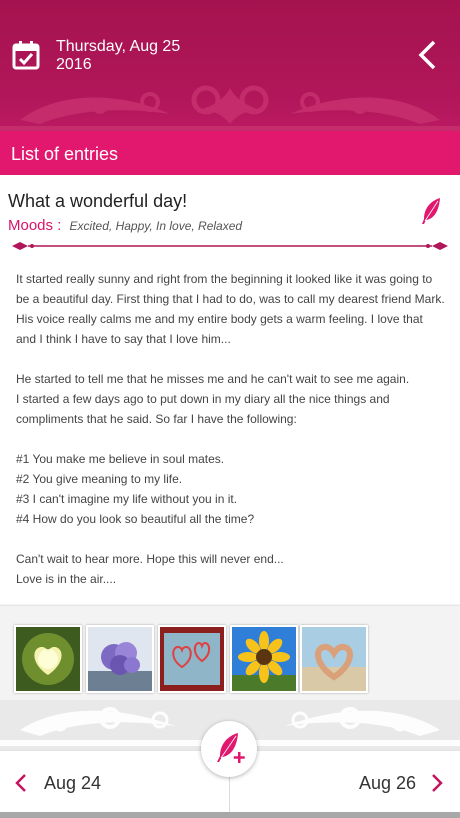 This screenshot has height=818, width=460. What do you see at coordinates (230, 815) in the screenshot?
I see `bottom-bar` at bounding box center [230, 815].